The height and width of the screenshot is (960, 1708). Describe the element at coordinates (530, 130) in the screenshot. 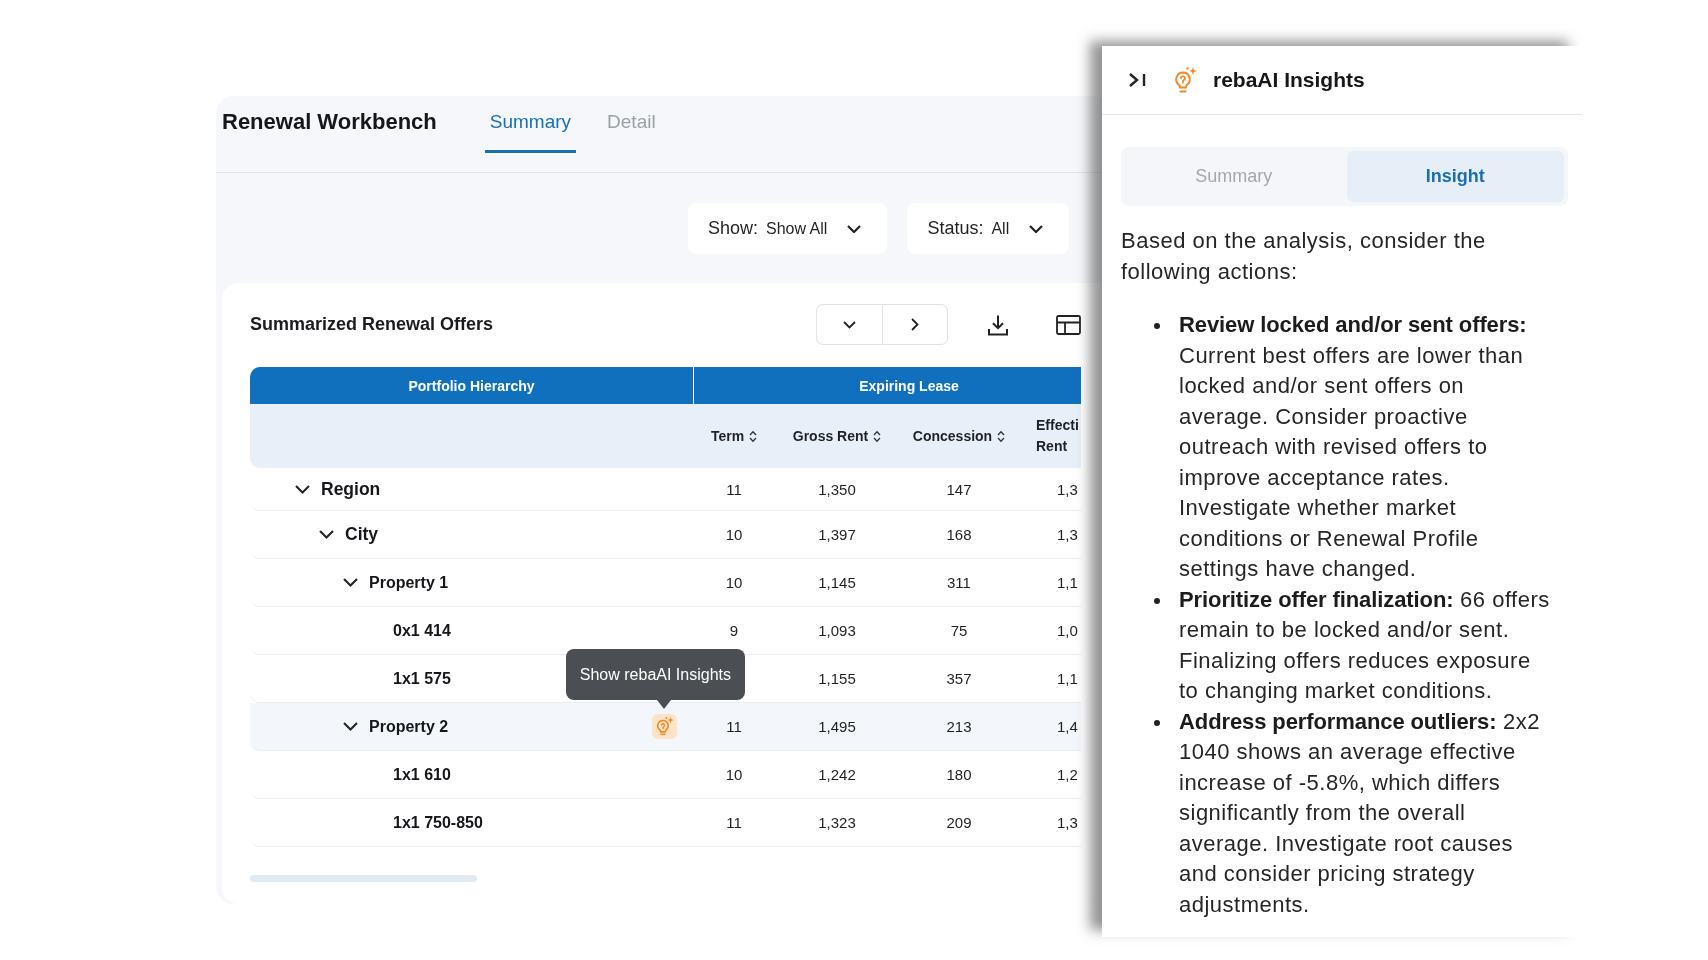

I see `tab: Summary` at that location.